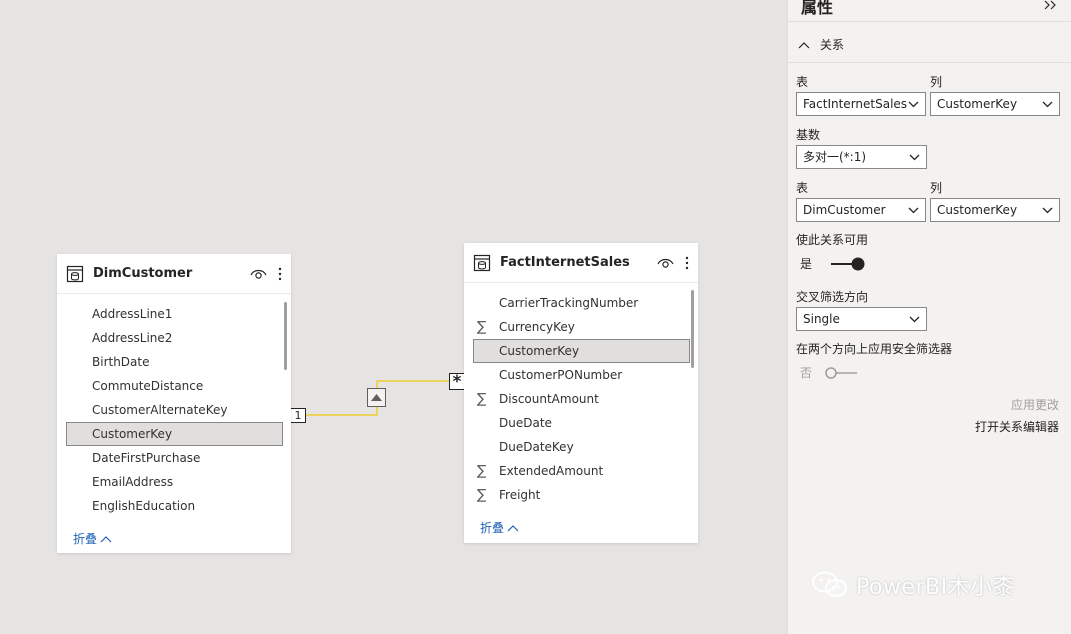  I want to click on field-row: AddressLine2, so click(174, 338).